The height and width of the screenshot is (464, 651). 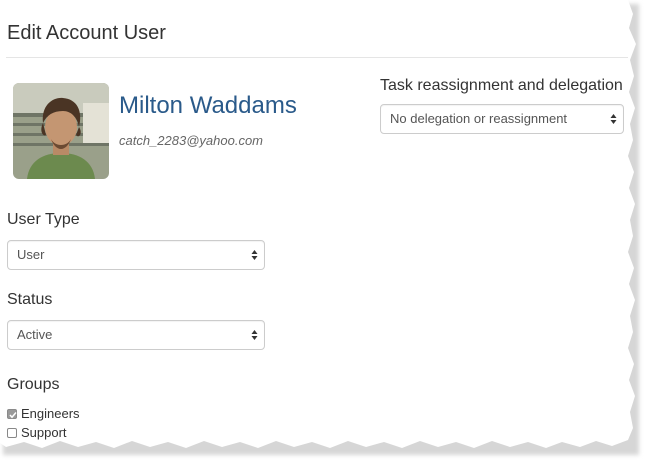 I want to click on delegation-select: No delegation or reassignment, so click(x=502, y=119).